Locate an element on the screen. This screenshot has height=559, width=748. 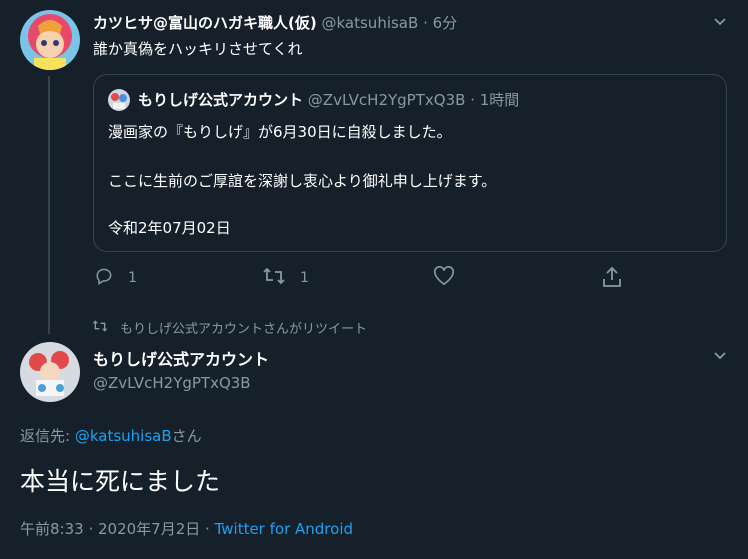
tweet1-time: · 6分 is located at coordinates (440, 23).